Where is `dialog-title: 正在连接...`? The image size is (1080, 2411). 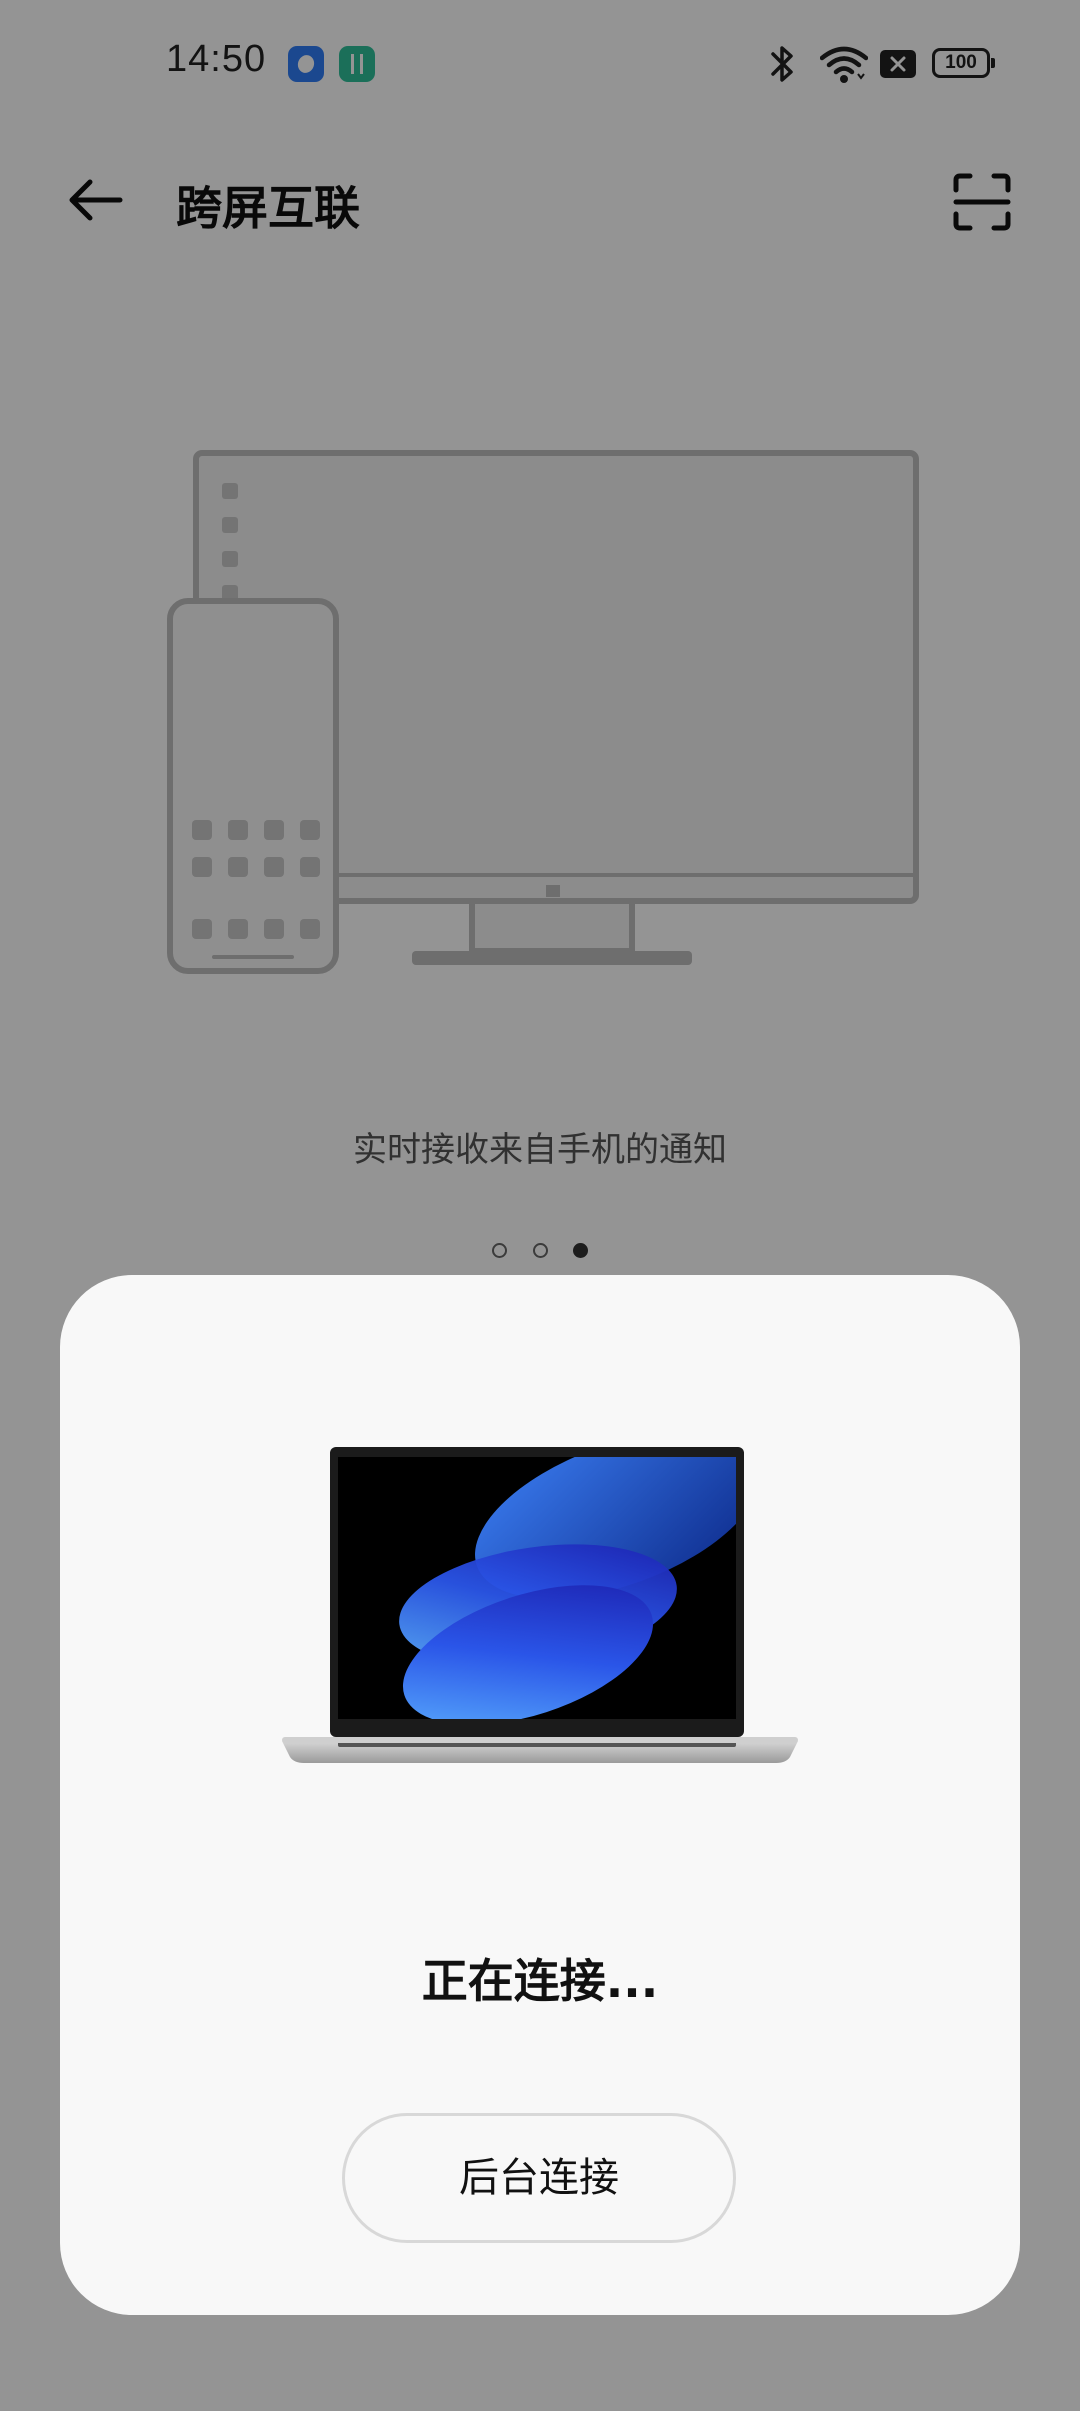
dialog-title: 正在连接... is located at coordinates (540, 1981).